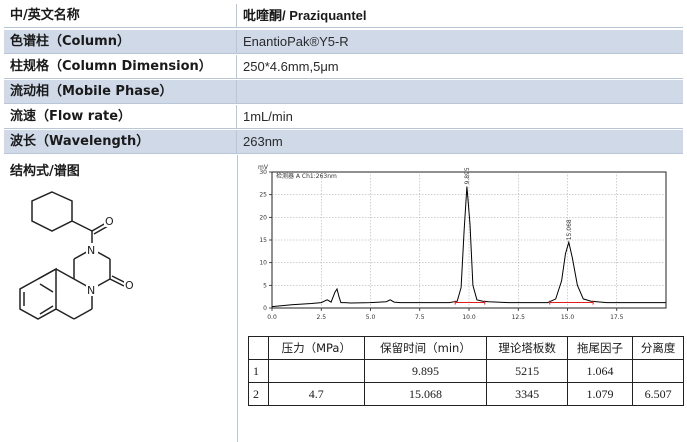 The width and height of the screenshot is (687, 442). I want to click on cell-tailing-factor: 1.064, so click(600, 371).